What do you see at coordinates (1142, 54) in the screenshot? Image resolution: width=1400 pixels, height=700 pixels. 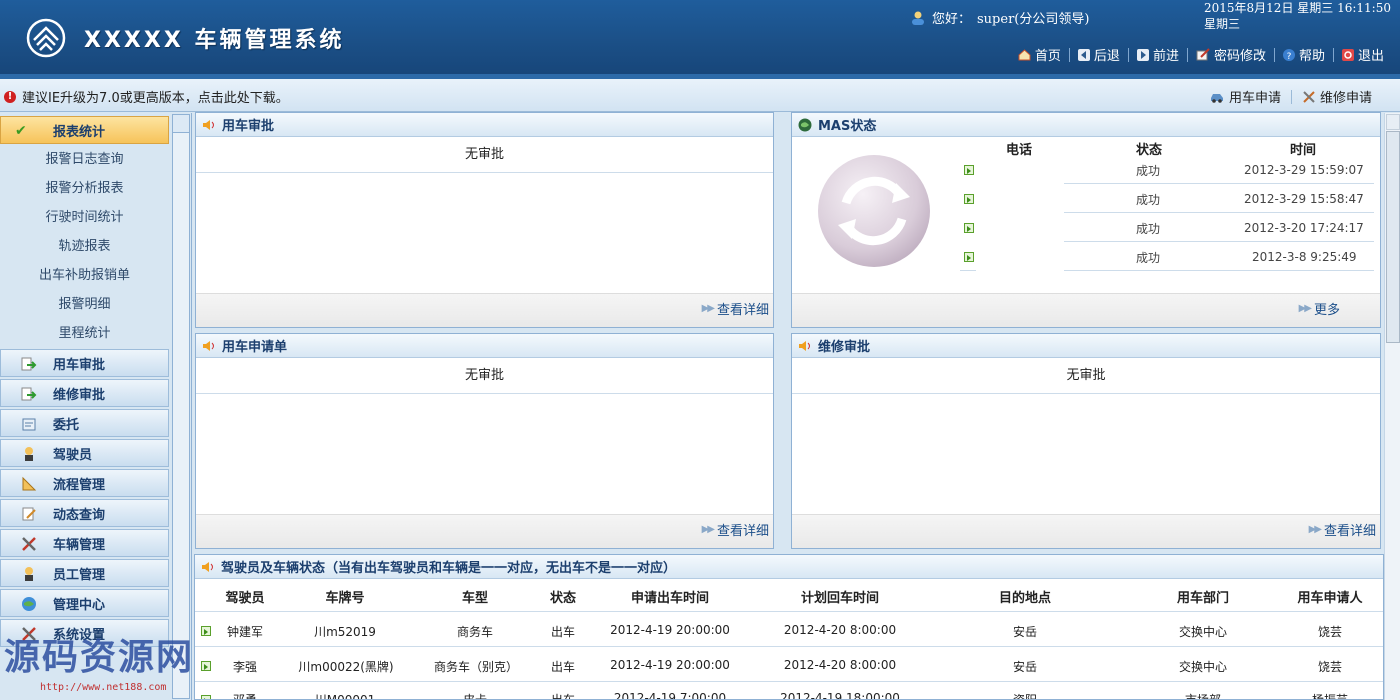 I see `forward-icon` at bounding box center [1142, 54].